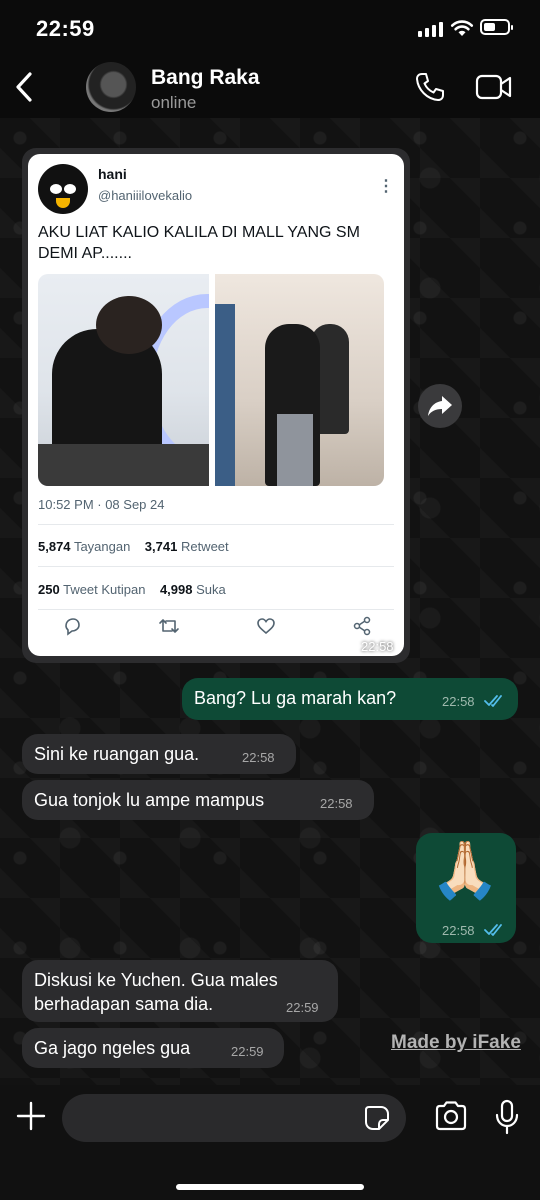 Image resolution: width=540 pixels, height=1200 pixels. Describe the element at coordinates (299, 380) in the screenshot. I see `tweet-photo-right` at that location.